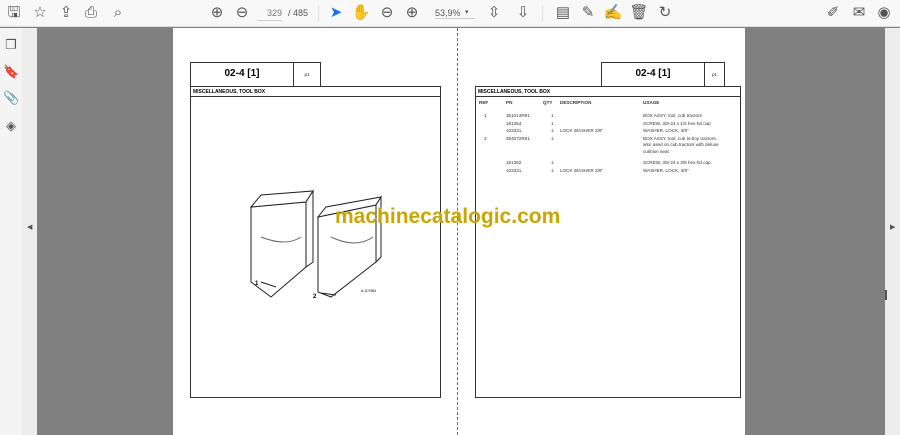 The height and width of the screenshot is (435, 900). What do you see at coordinates (40, 13) in the screenshot?
I see `star-icon: ☆` at bounding box center [40, 13].